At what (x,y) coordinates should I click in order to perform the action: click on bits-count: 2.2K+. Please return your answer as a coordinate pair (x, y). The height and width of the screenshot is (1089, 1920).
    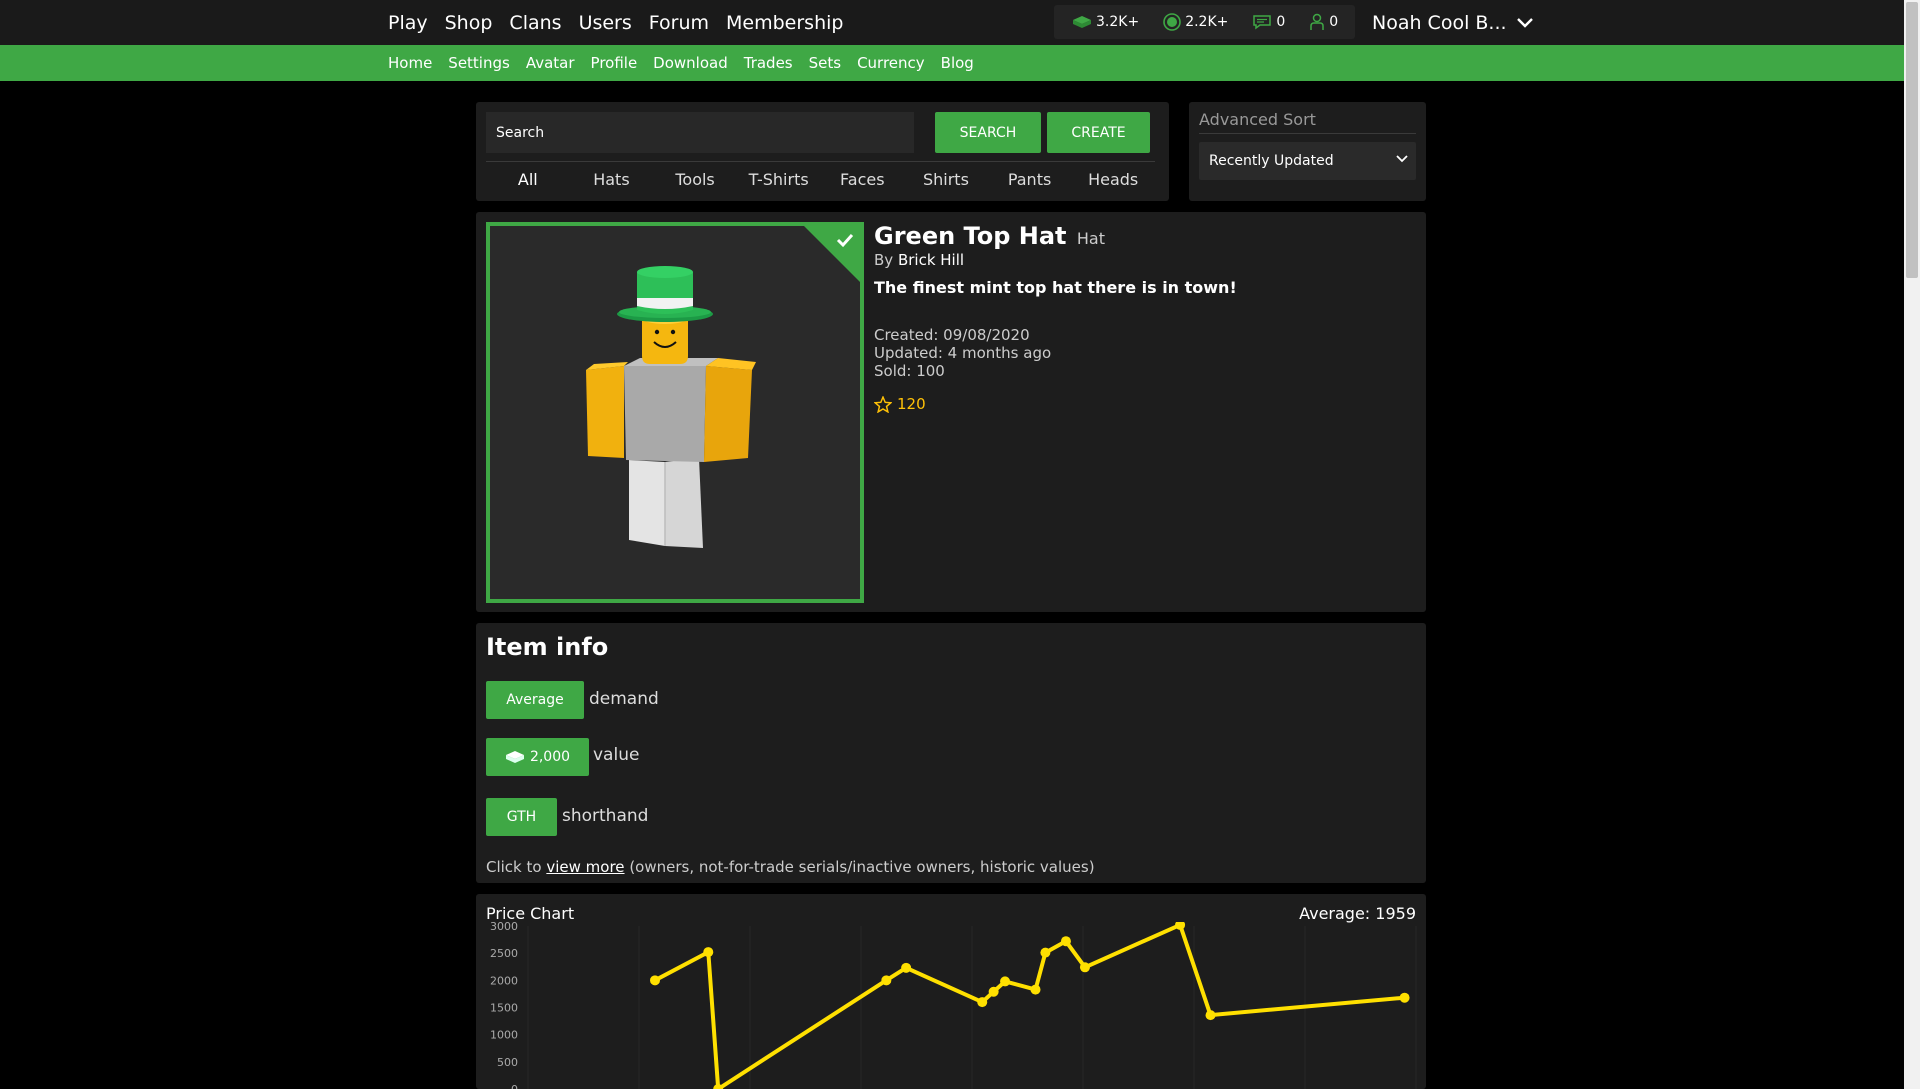
    Looking at the image, I should click on (1207, 22).